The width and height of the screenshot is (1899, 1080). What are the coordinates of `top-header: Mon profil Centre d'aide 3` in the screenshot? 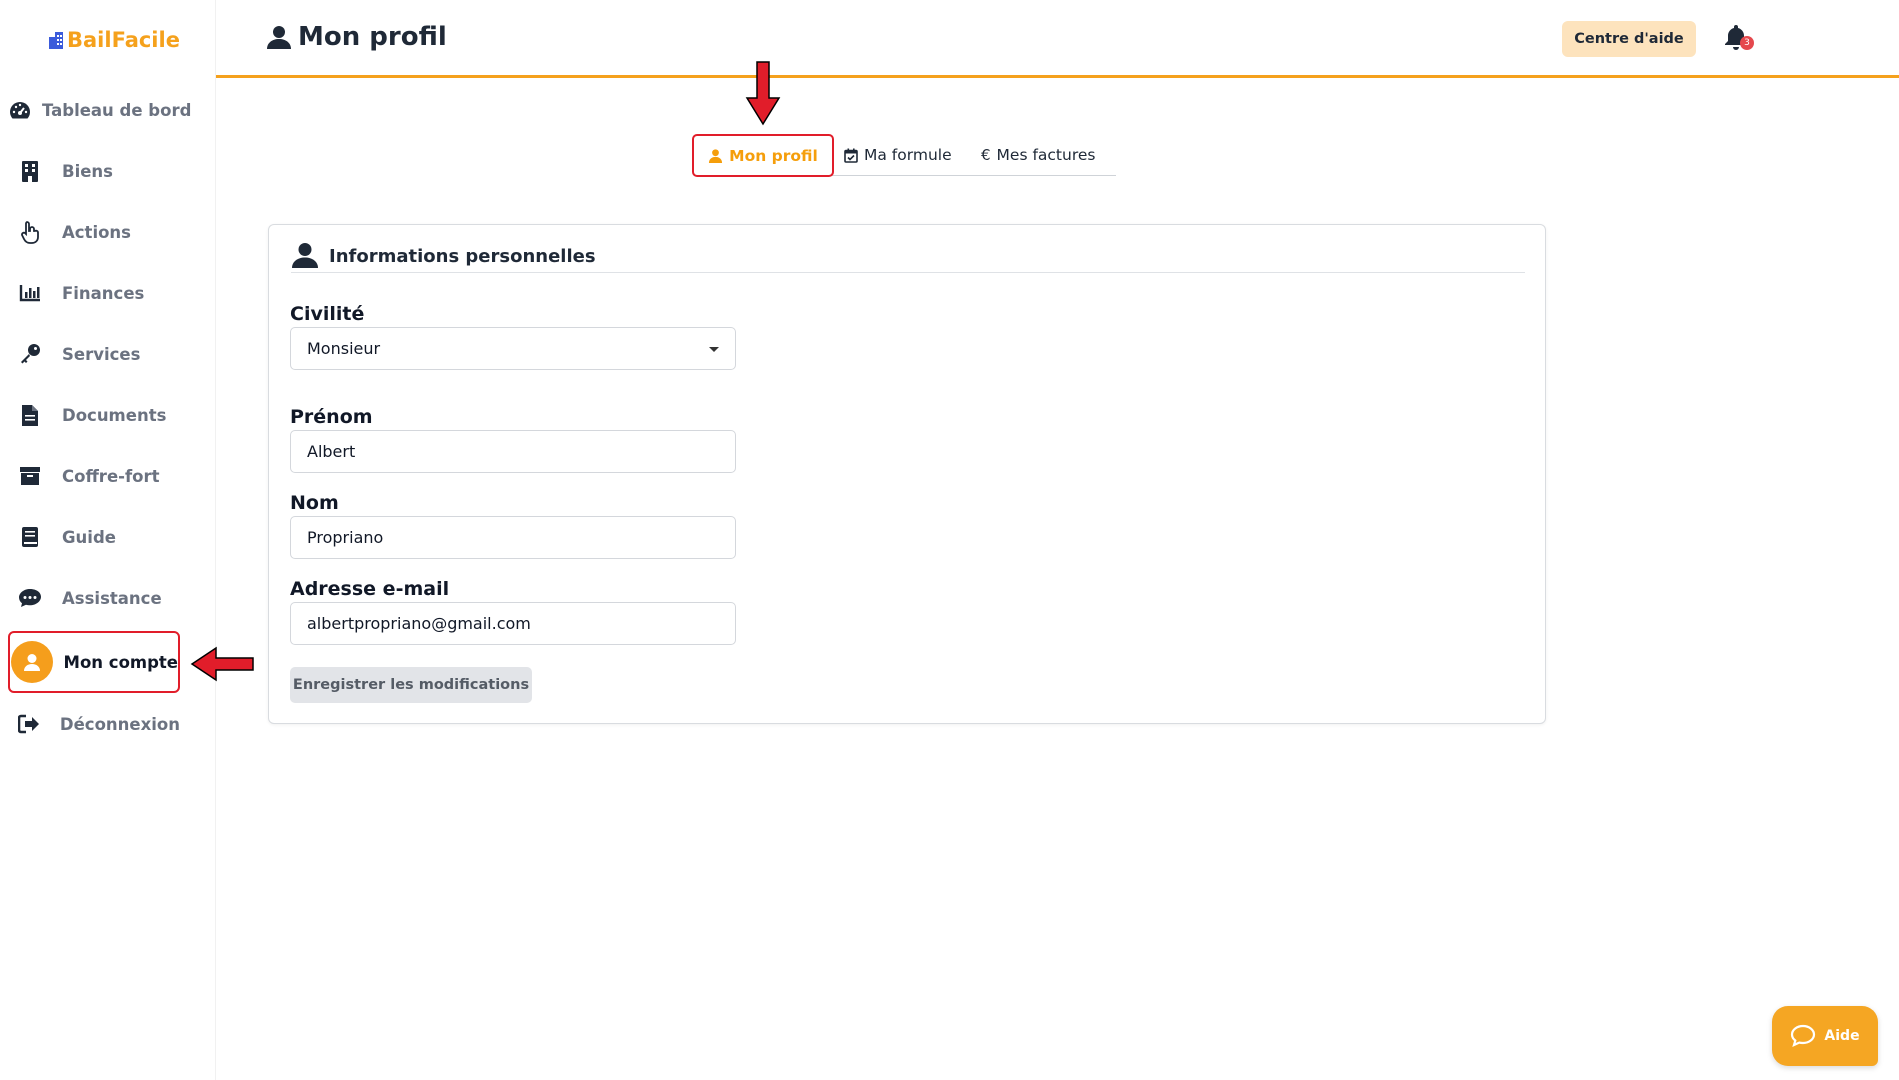 It's located at (1057, 39).